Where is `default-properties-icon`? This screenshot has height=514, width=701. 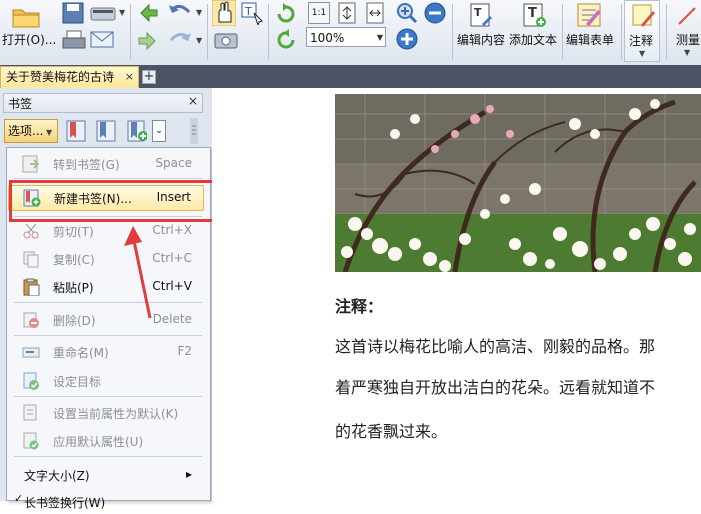
default-properties-icon is located at coordinates (30, 412).